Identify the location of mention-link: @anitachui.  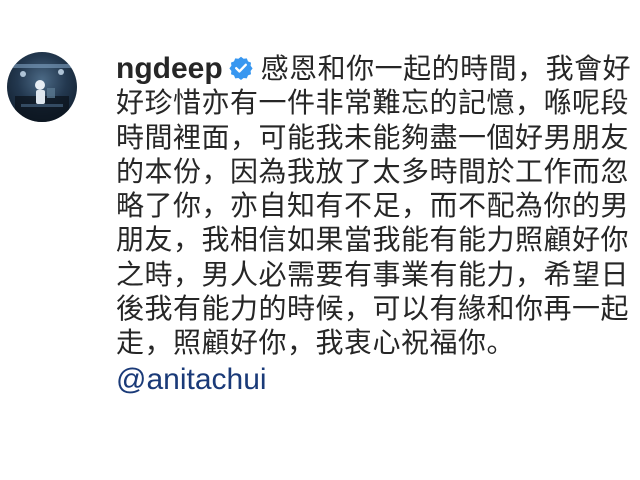
(374, 380).